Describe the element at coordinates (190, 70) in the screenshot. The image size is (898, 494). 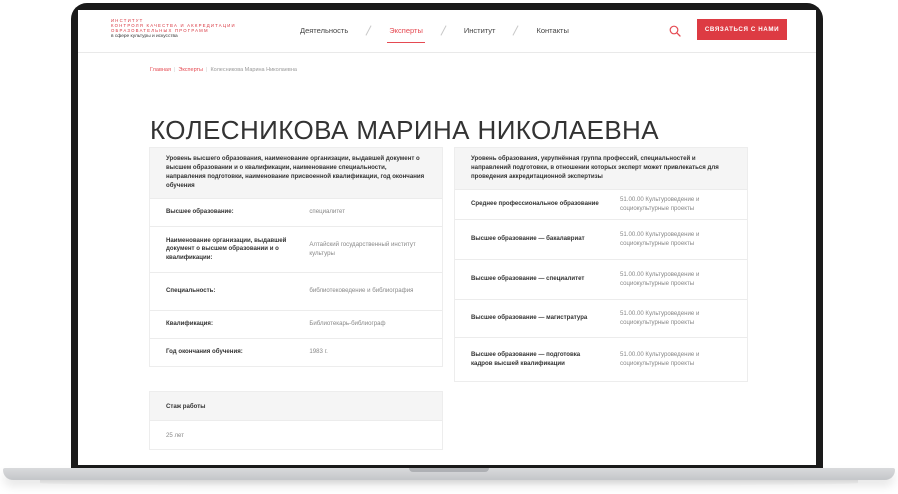
I see `breadcrumb-experts: Эксперты` at that location.